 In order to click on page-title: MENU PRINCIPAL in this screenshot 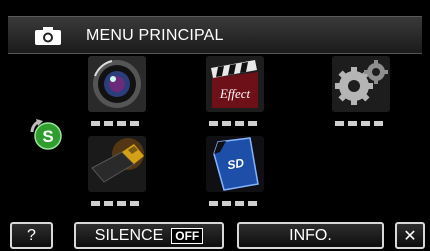, I will do `click(155, 35)`.